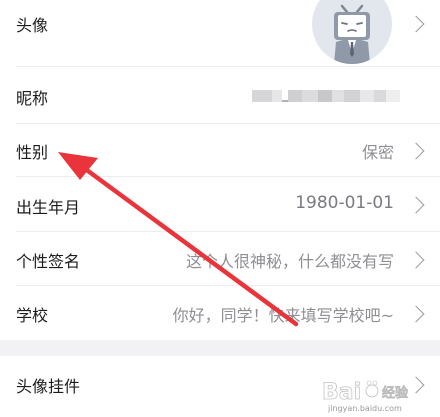  I want to click on signature-row: 个性签名 这个人很神秘，什么都没有写, so click(220, 258).